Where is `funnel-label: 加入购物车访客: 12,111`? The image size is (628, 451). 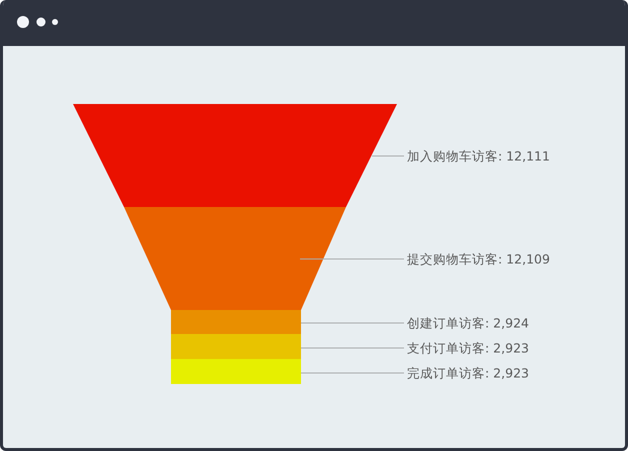
funnel-label: 加入购物车访客: 12,111 is located at coordinates (478, 156).